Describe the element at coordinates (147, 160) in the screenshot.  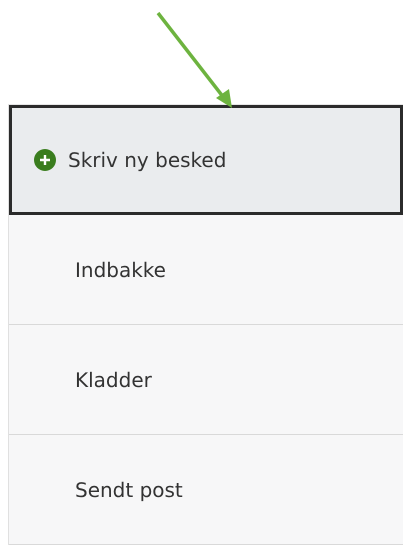
I see `menu-item-label: Skriv ny besked` at that location.